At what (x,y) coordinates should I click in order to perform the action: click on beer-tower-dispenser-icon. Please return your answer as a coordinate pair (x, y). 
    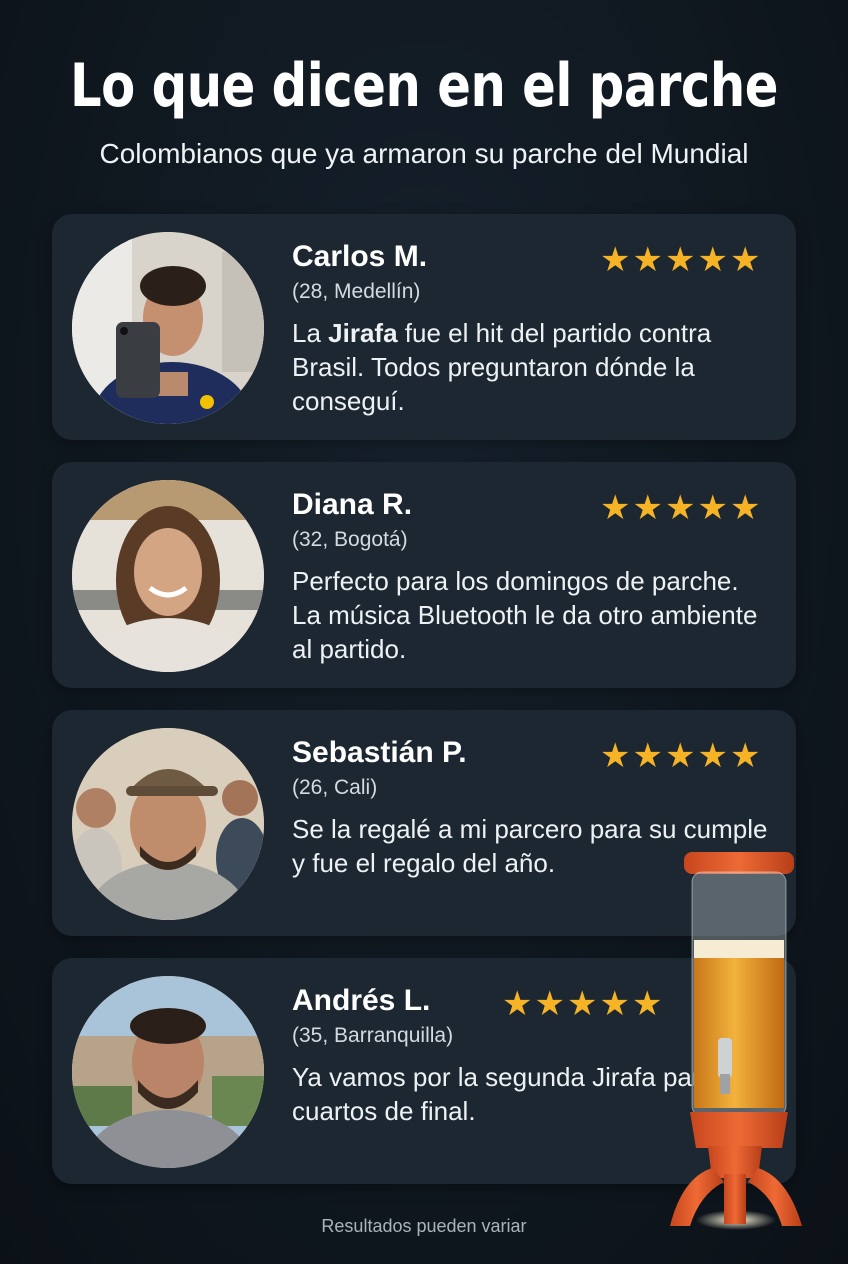
    Looking at the image, I should click on (734, 1040).